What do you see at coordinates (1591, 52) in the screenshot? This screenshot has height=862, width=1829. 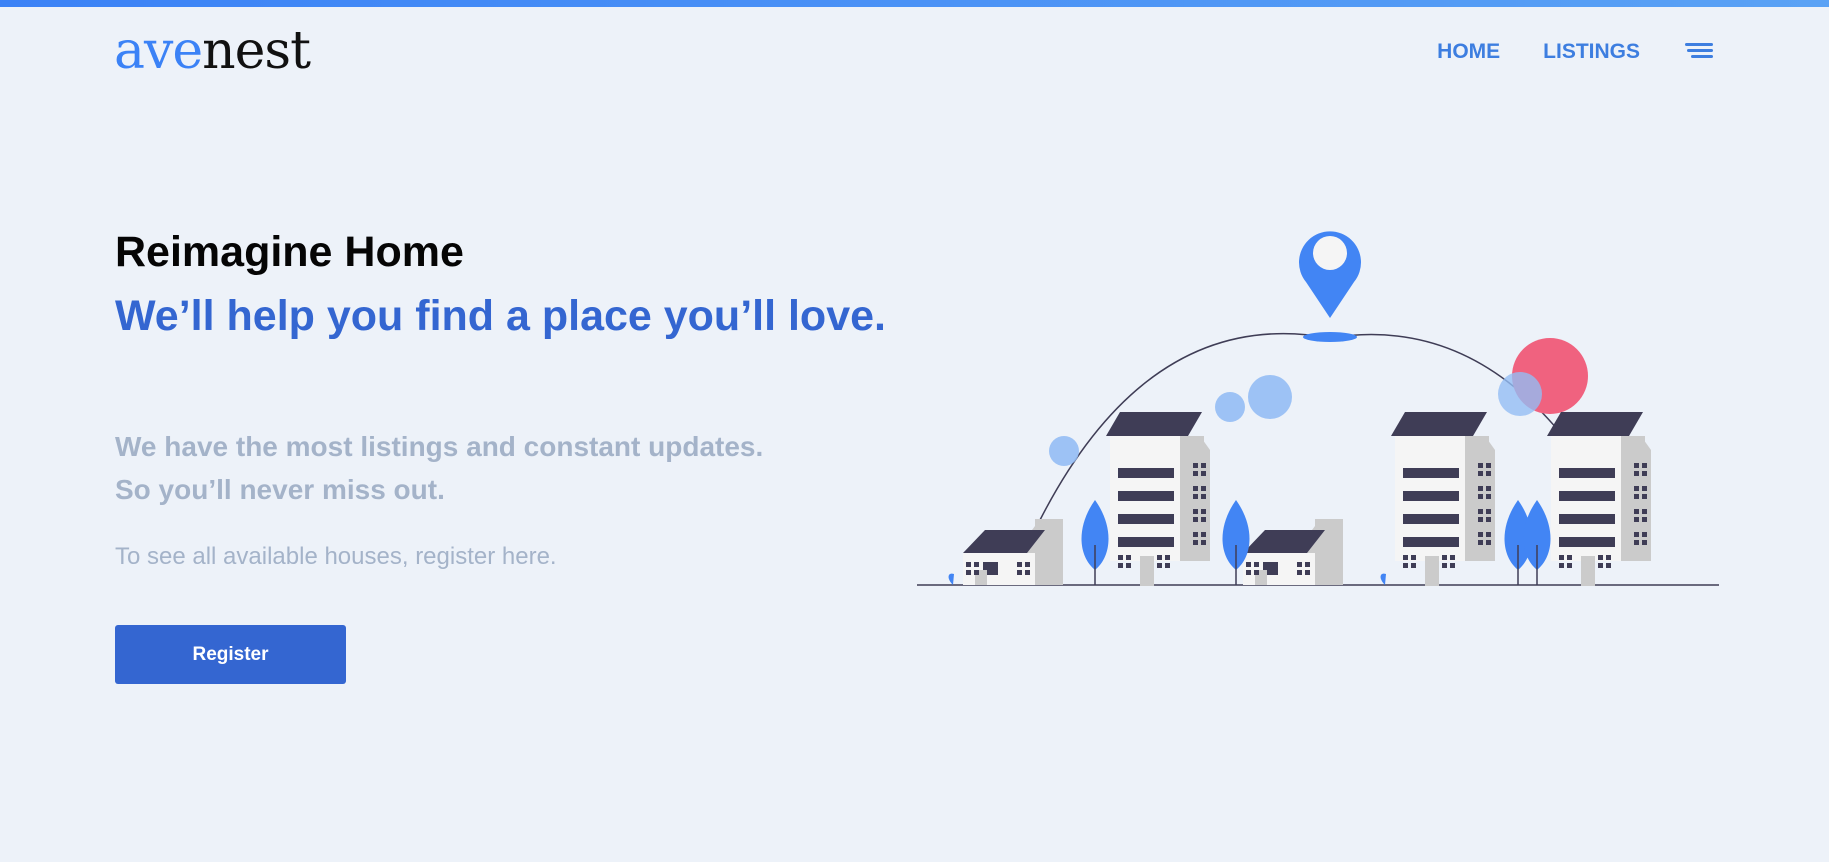 I see `nav-link-listings: LISTINGS` at bounding box center [1591, 52].